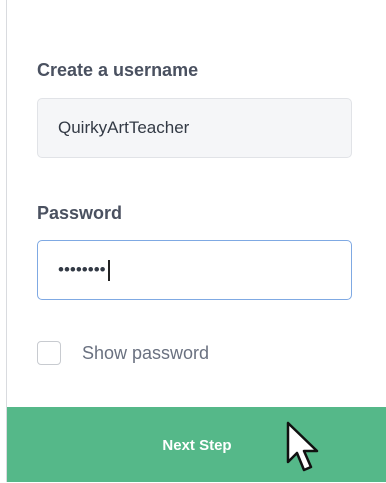 Image resolution: width=386 pixels, height=483 pixels. What do you see at coordinates (109, 270) in the screenshot?
I see `text-caret` at bounding box center [109, 270].